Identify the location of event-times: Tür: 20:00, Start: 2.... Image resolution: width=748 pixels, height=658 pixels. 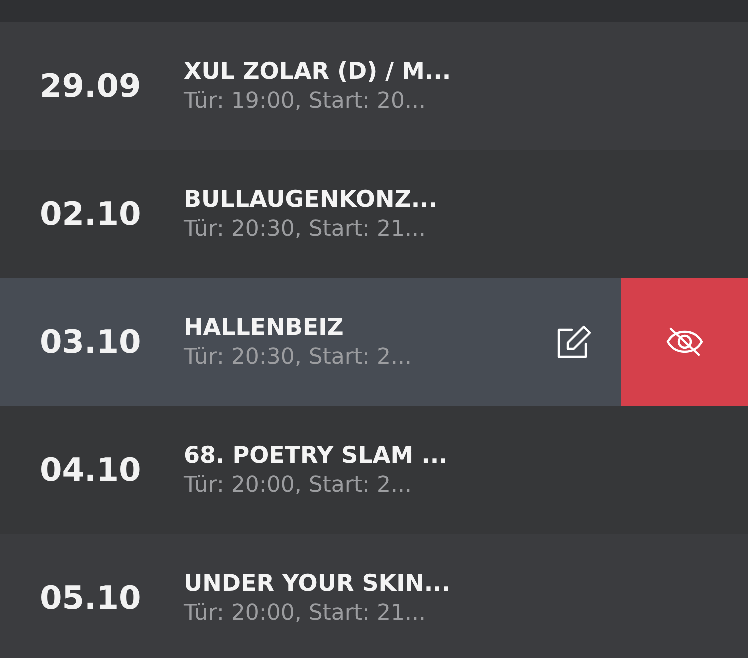
(298, 485).